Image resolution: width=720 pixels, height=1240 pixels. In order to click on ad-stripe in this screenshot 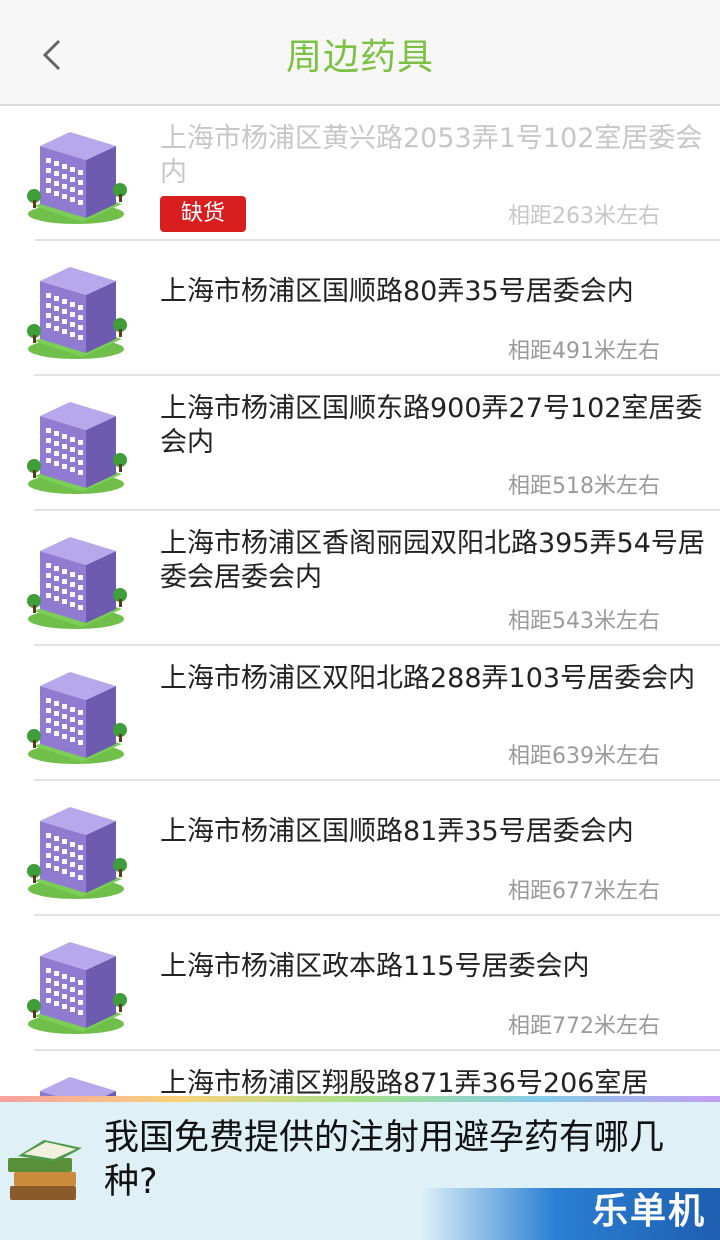, I will do `click(360, 1099)`.